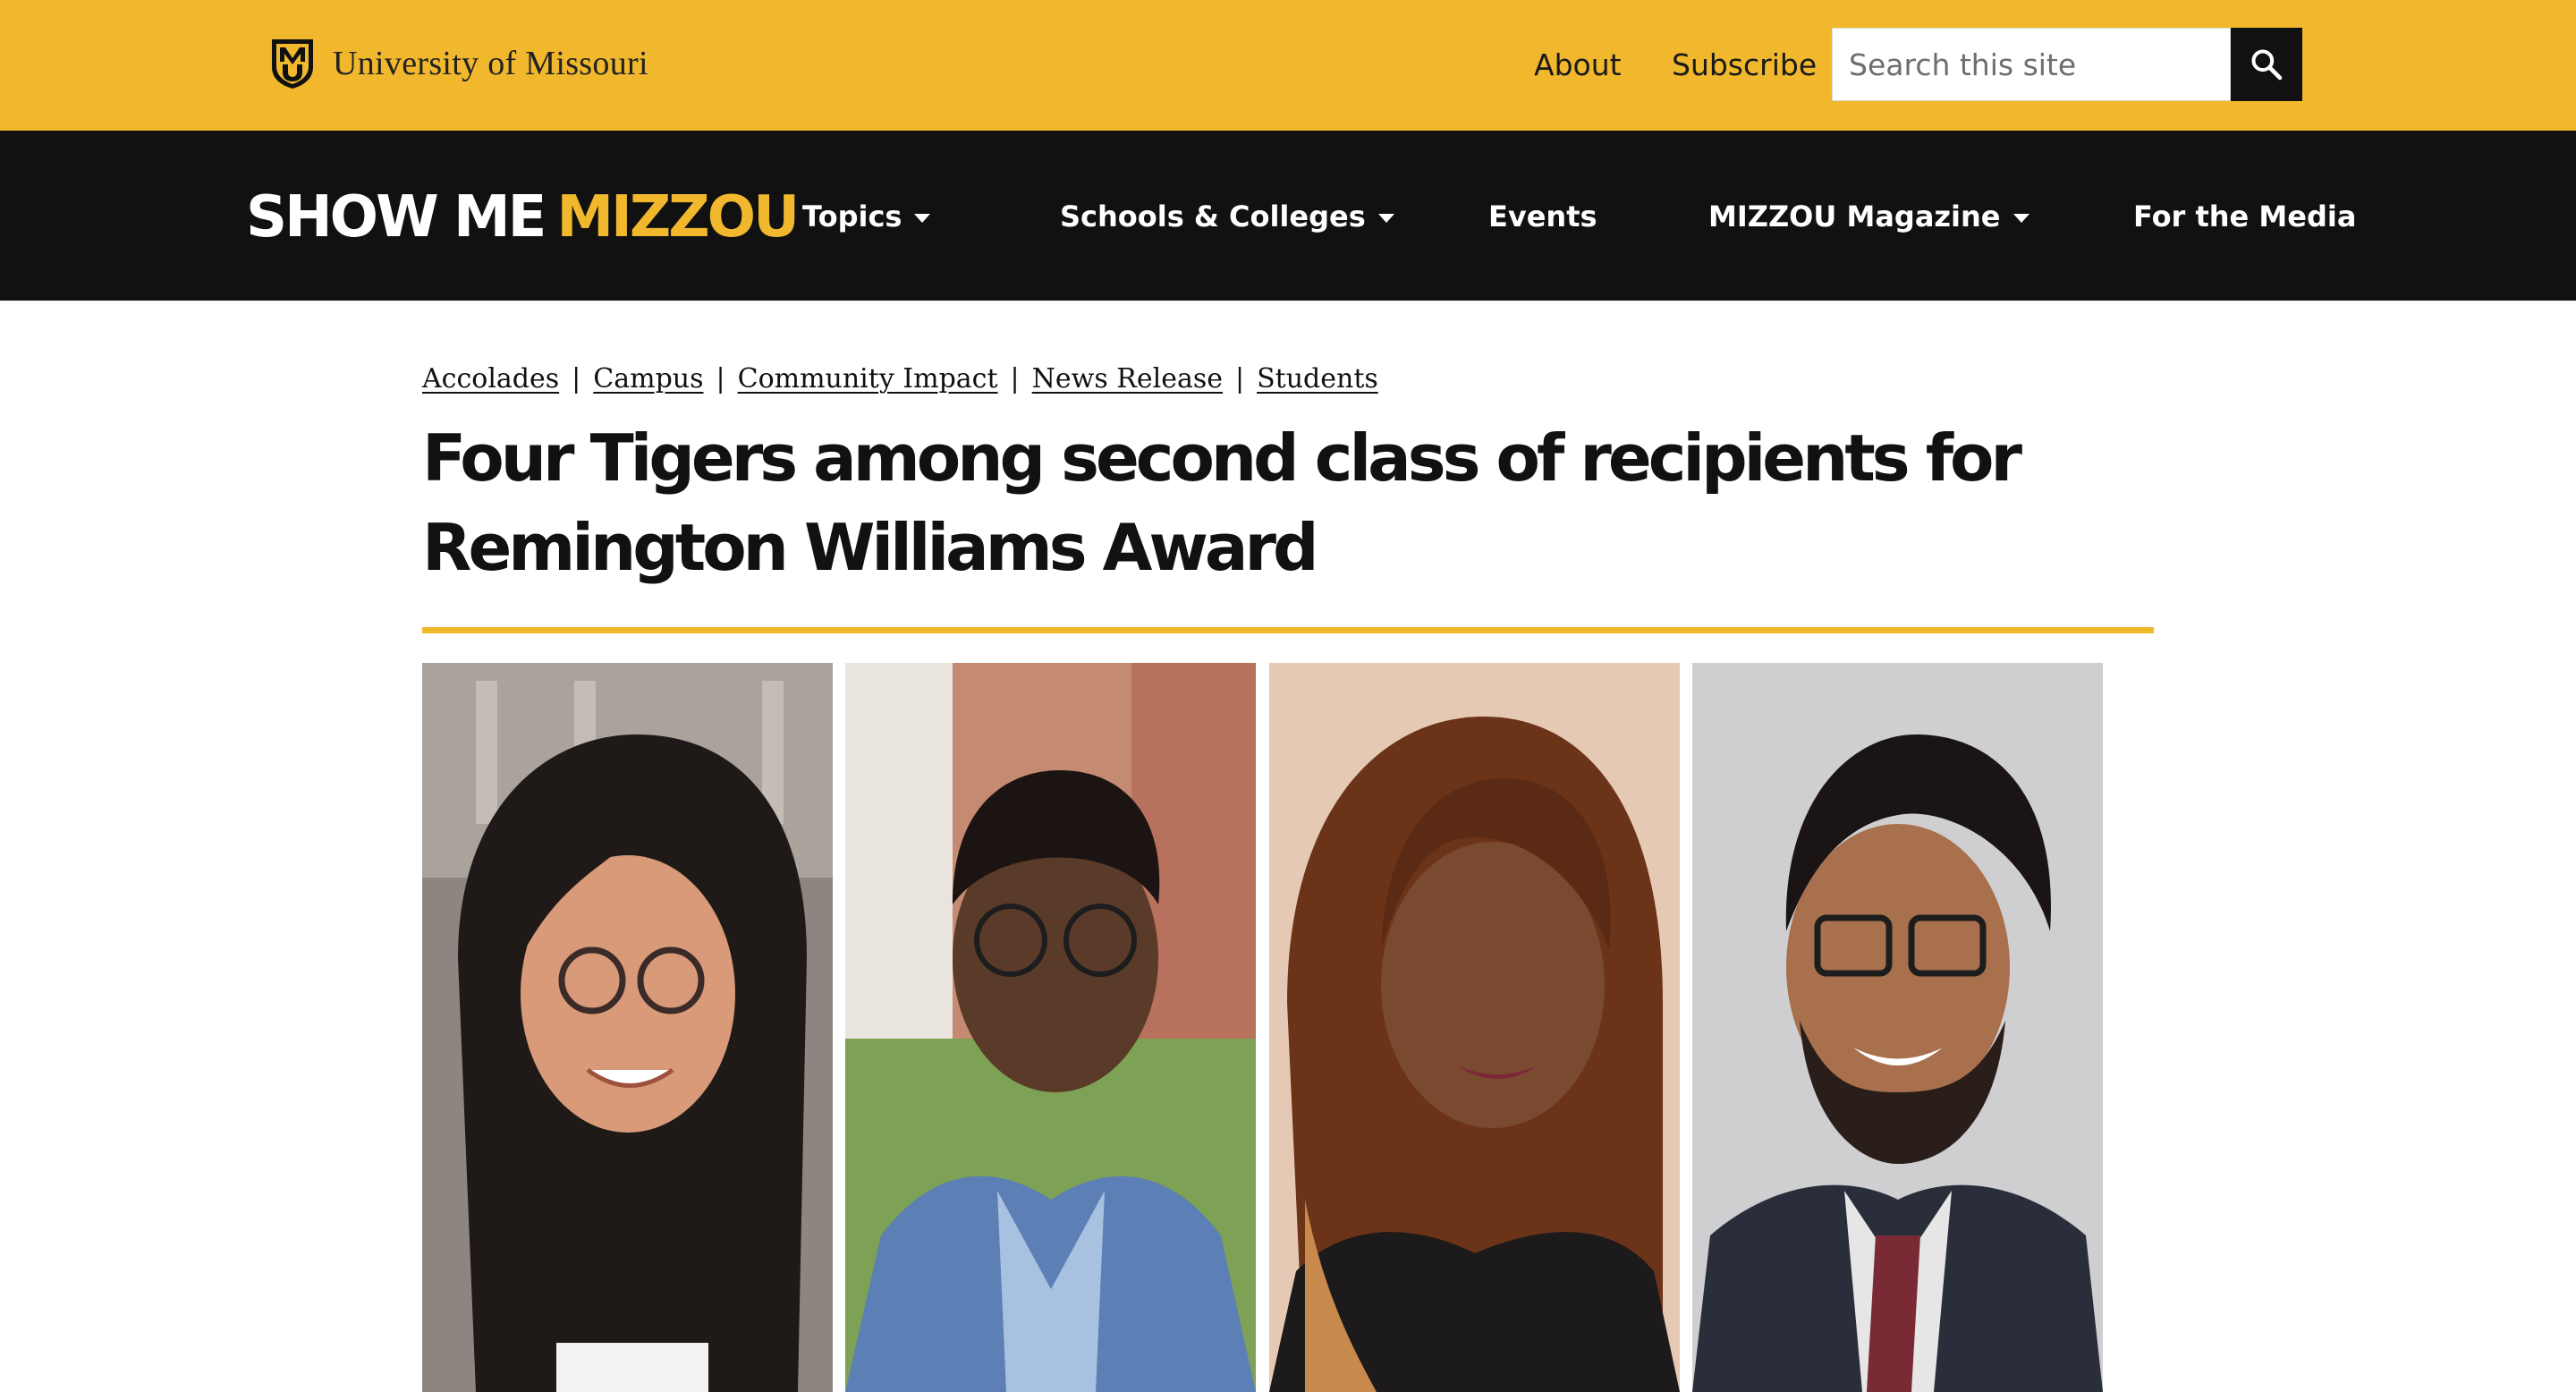 The width and height of the screenshot is (2576, 1392). I want to click on nav-item-label: Topics, so click(852, 216).